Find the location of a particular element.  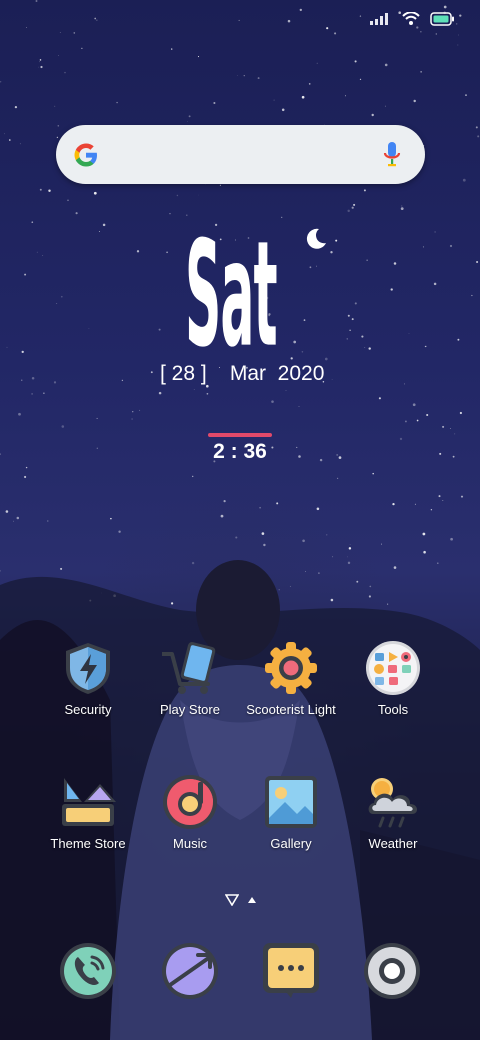

wifi-icon is located at coordinates (411, 18).